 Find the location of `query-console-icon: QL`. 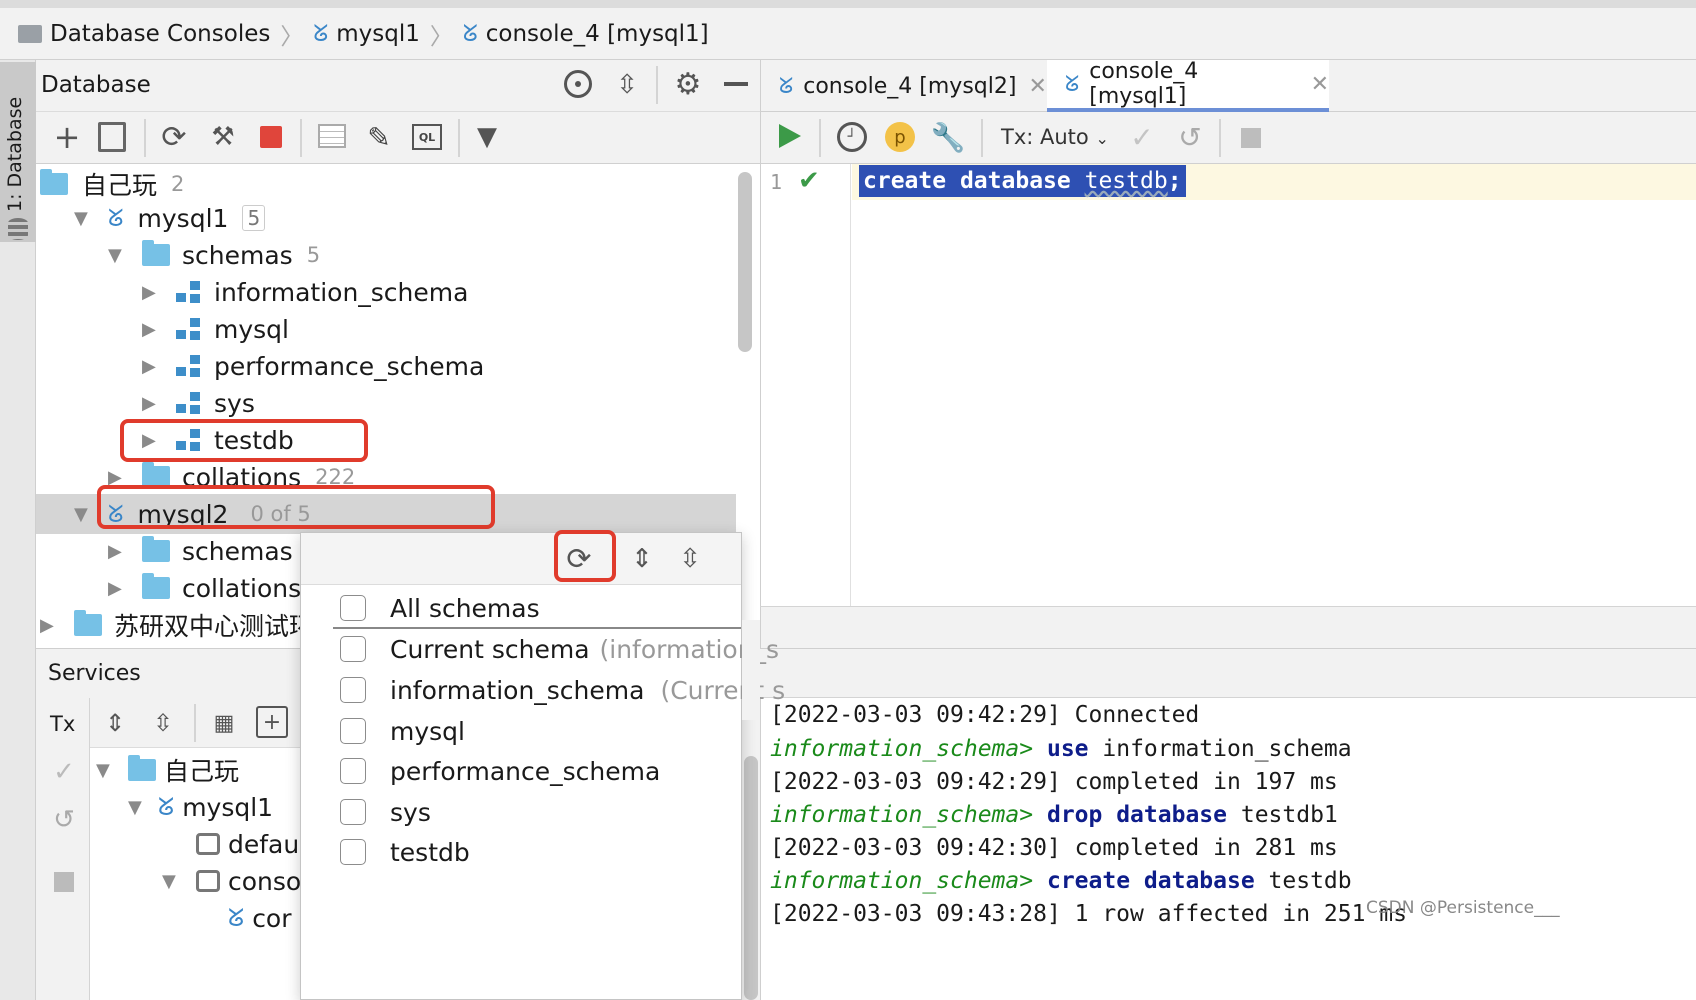

query-console-icon: QL is located at coordinates (427, 137).